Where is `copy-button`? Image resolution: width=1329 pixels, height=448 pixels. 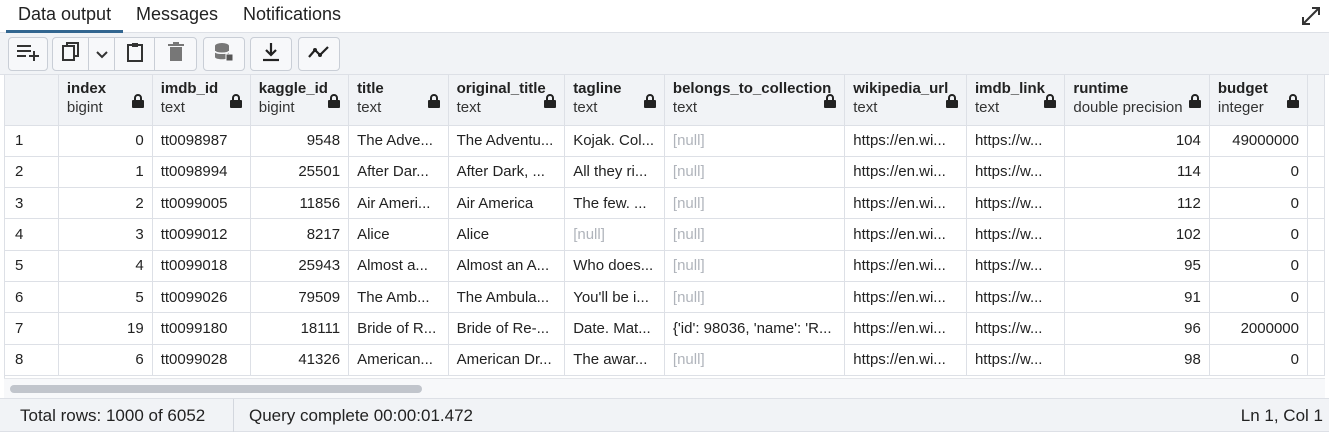
copy-button is located at coordinates (71, 54).